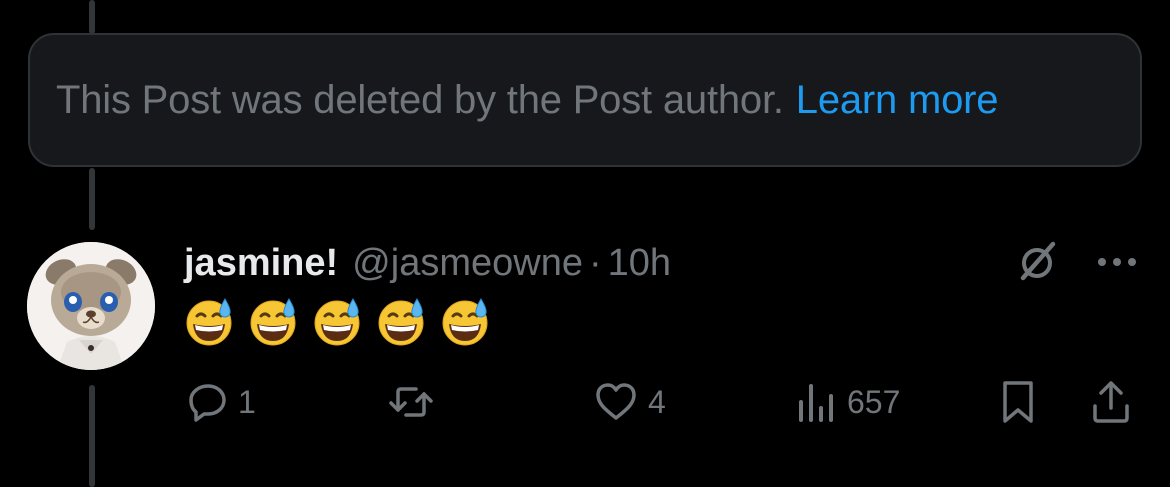 This screenshot has width=1170, height=487. I want to click on like-button: 4, so click(629, 402).